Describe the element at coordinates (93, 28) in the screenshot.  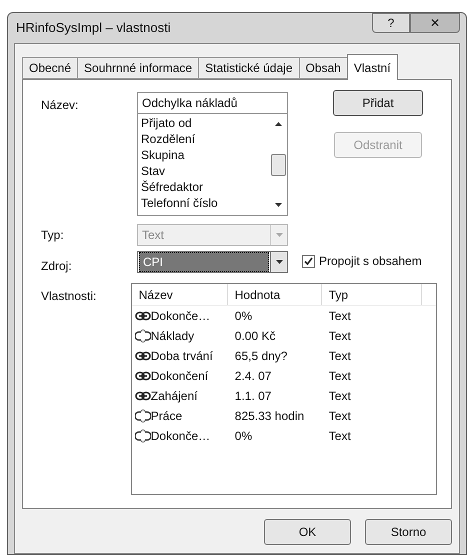
I see `window-title: HRinfoSysImpl – vlastnosti` at that location.